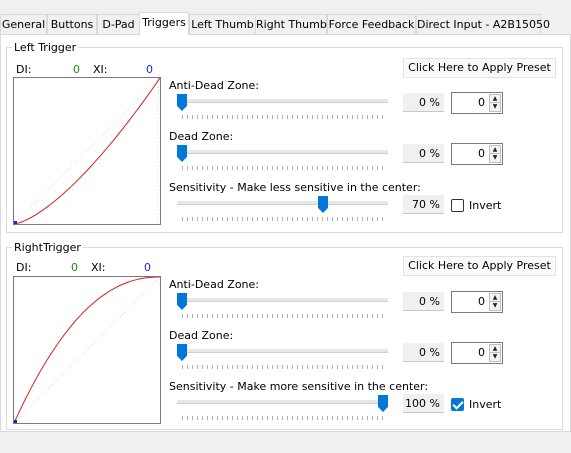 This screenshot has height=453, width=571. I want to click on right-anti-dead-zone-spinner-value: 0, so click(481, 302).